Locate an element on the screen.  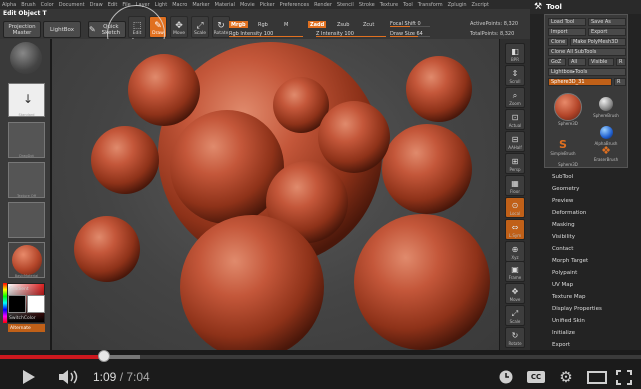
make-polymesh-button: Make PolyMesh3D is located at coordinates (598, 42).